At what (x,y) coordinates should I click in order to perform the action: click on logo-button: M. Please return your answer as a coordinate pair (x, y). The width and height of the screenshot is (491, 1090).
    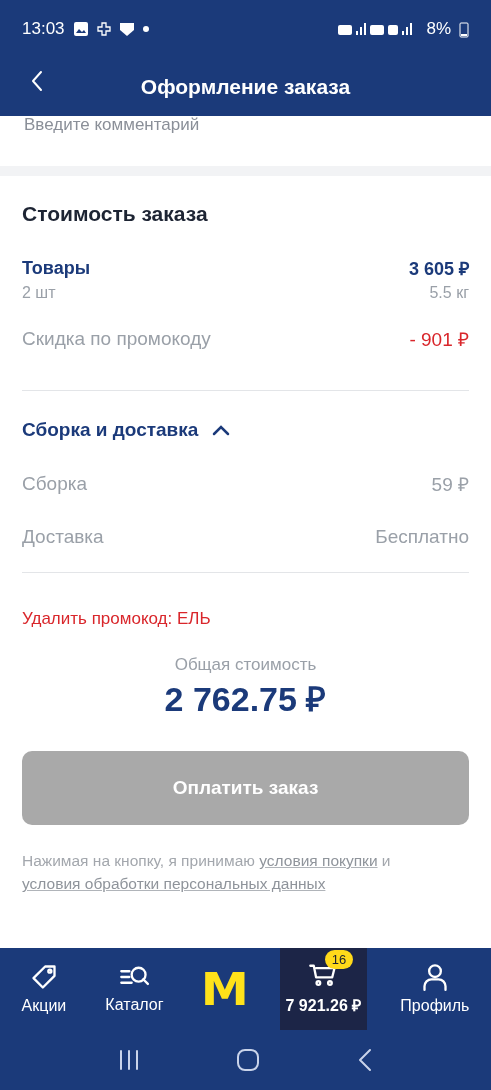
    Looking at the image, I should click on (224, 989).